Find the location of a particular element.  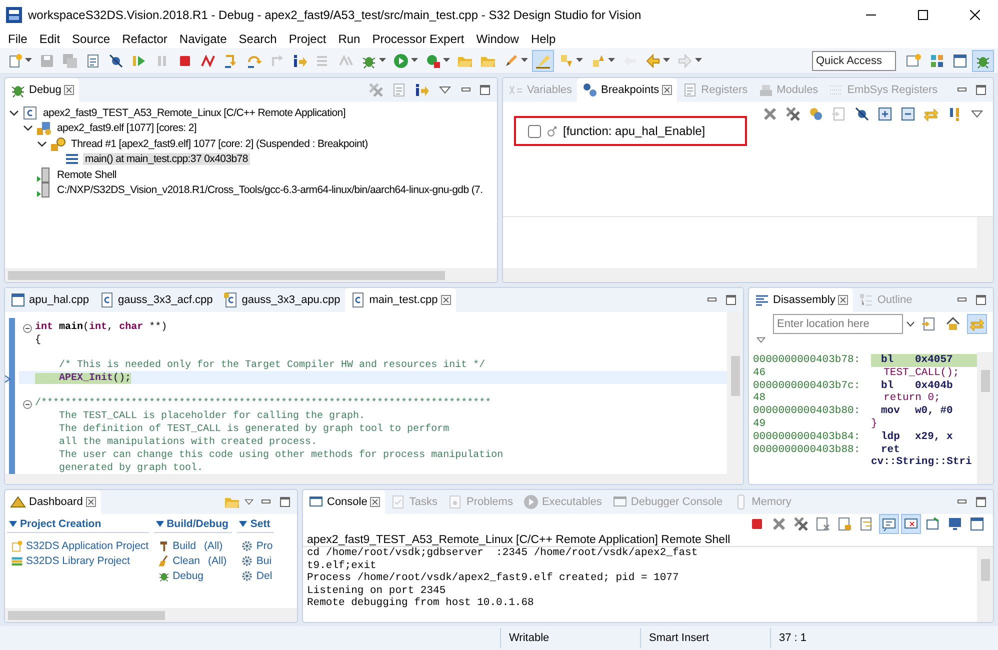

code-line: /*************************************************************************** is located at coordinates (263, 403).